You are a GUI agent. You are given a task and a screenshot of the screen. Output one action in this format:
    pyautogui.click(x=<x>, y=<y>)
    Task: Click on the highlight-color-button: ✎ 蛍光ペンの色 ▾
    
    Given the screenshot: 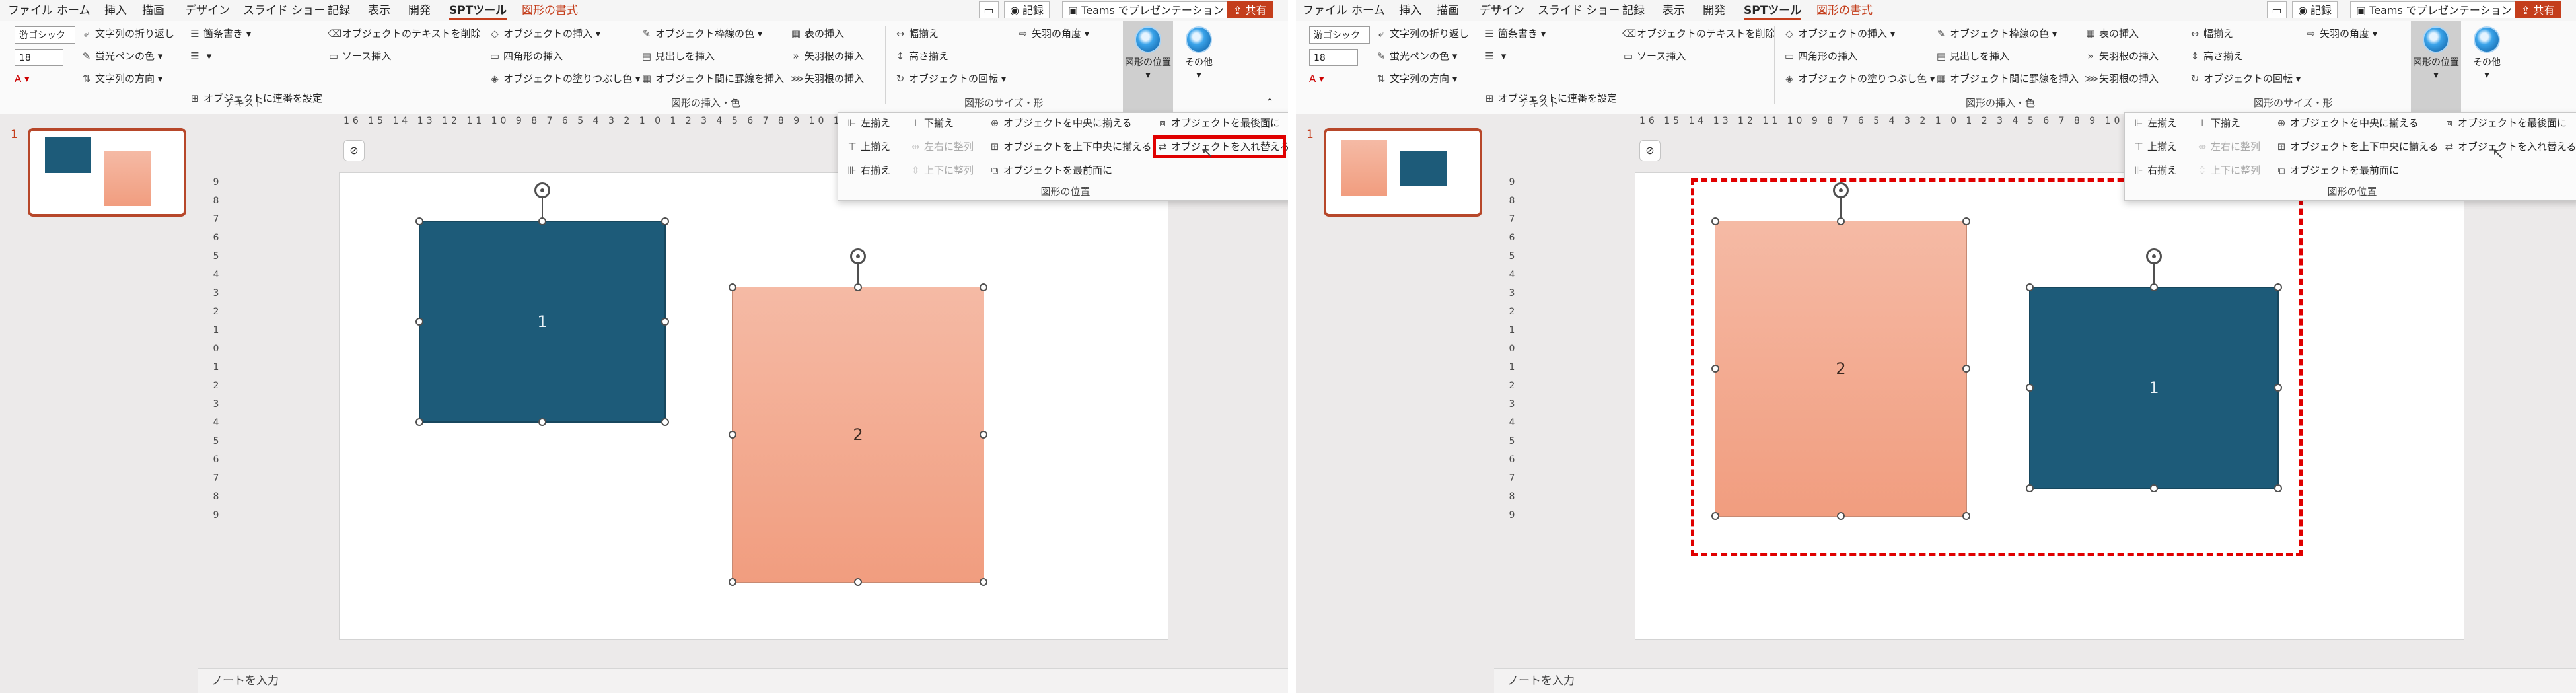 What is the action you would take?
    pyautogui.click(x=122, y=56)
    